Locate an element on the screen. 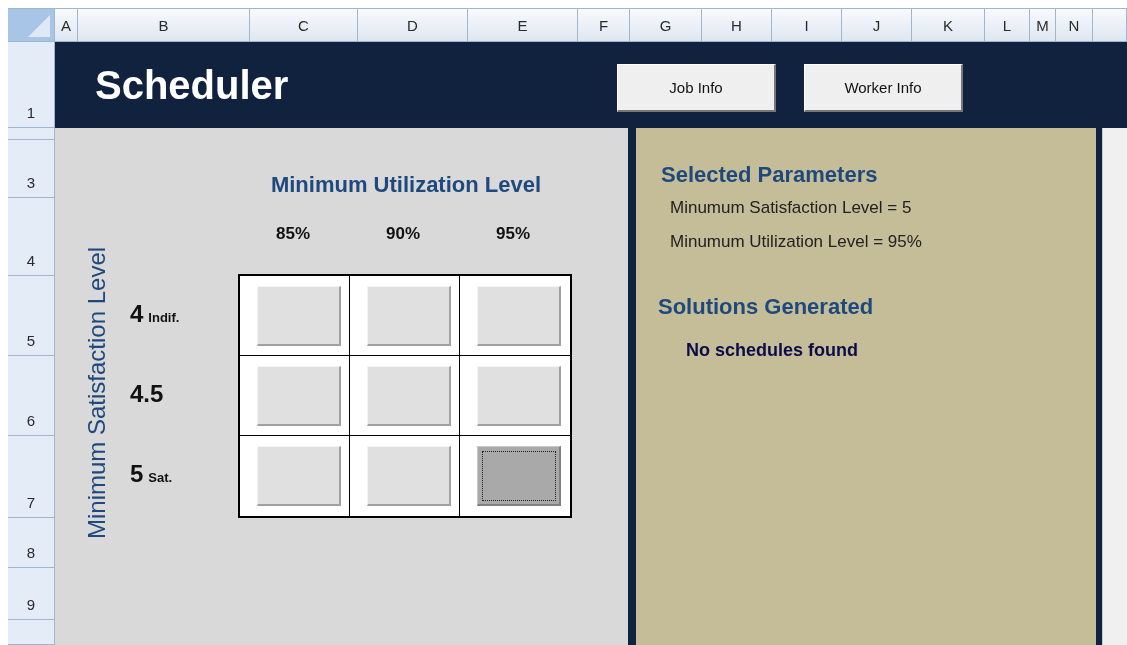  row-header: 3 is located at coordinates (31, 182).